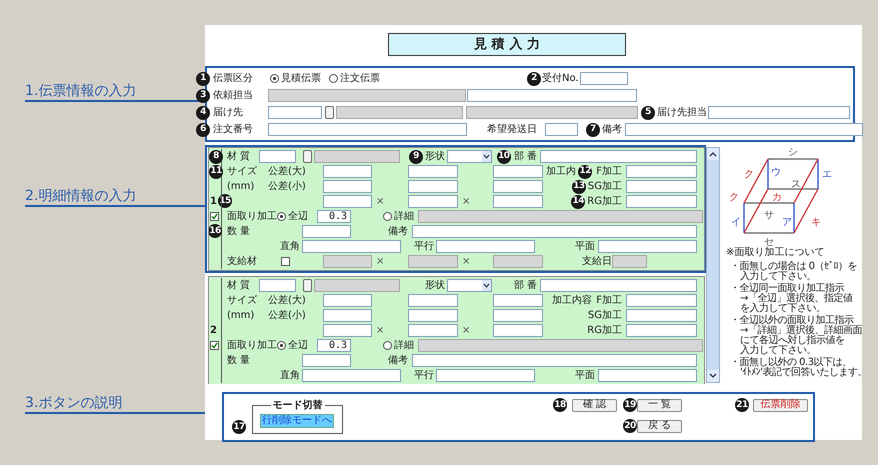  I want to click on field-label: 支給日, so click(596, 261).